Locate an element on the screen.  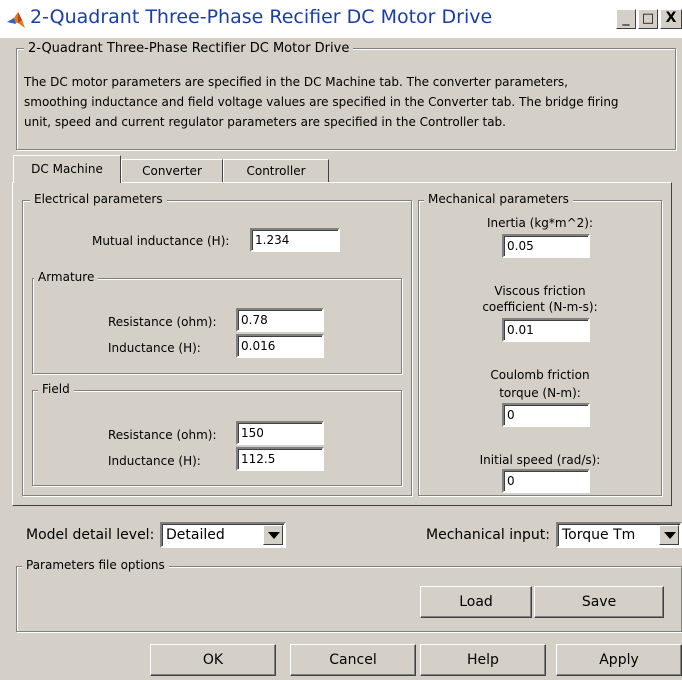
electrical-parameters-title: Electrical parameters is located at coordinates (98, 199).